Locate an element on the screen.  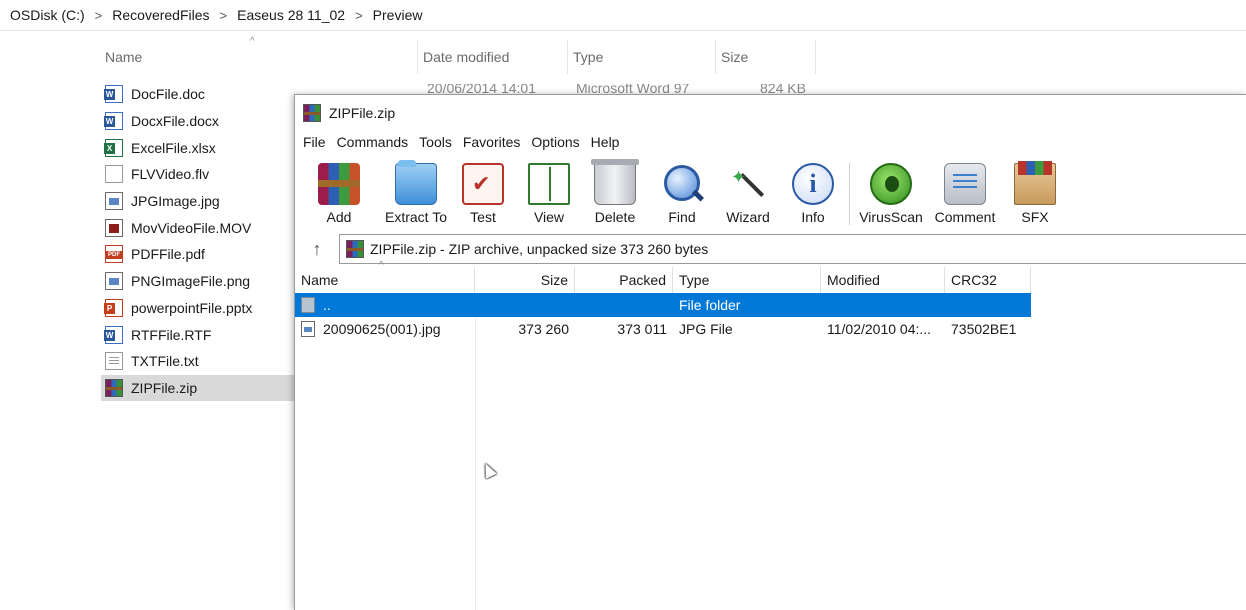
list-item: PNGImageFile.png is located at coordinates (198, 281).